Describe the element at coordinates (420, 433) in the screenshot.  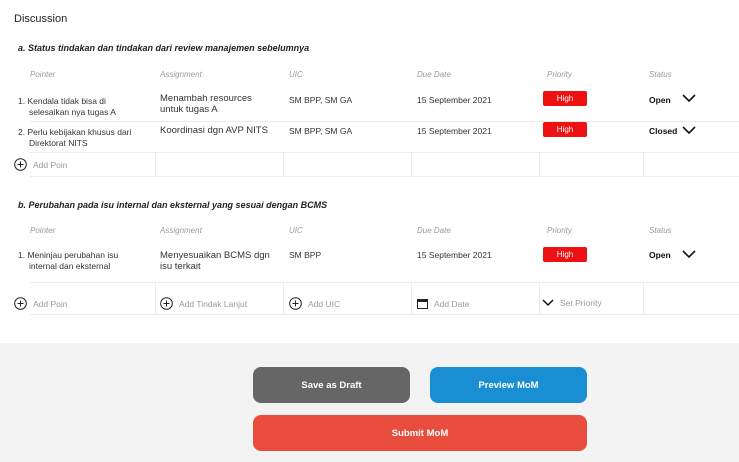
I see `submit-mom-button: Submit MoM` at that location.